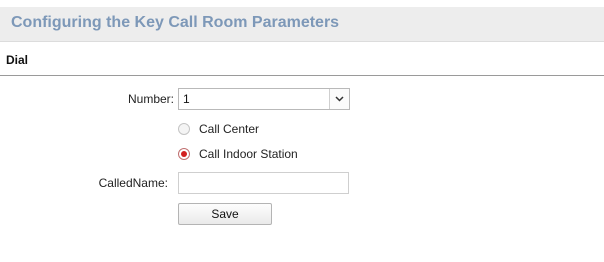 The image size is (604, 262). I want to click on radio-label-call-indoor-station: Call Indoor Station, so click(248, 154).